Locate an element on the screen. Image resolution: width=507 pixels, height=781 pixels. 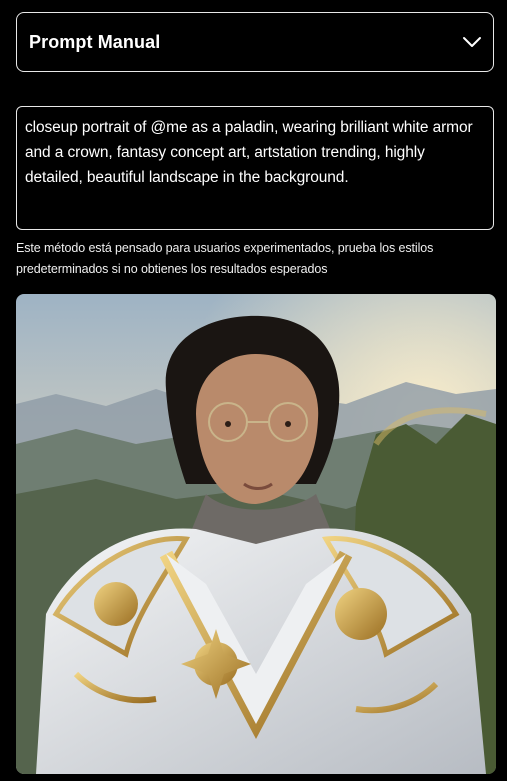
dropdown-label: Prompt Manual is located at coordinates (95, 41).